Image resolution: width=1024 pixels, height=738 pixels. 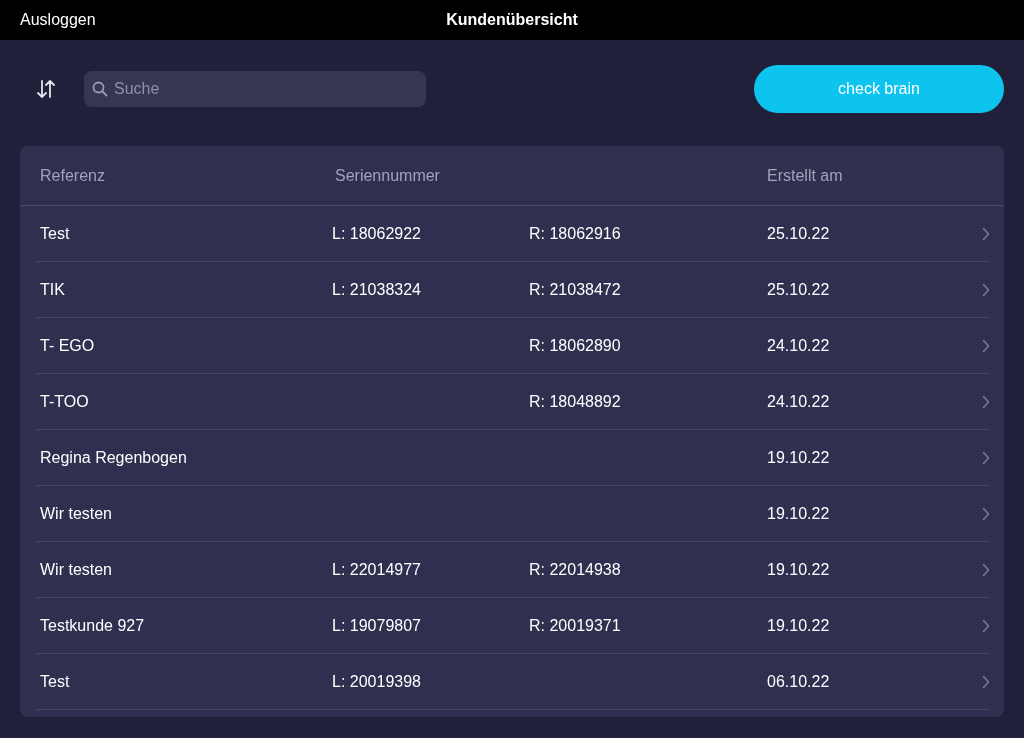 What do you see at coordinates (53, 290) in the screenshot?
I see `reference-cell-text: TIK` at bounding box center [53, 290].